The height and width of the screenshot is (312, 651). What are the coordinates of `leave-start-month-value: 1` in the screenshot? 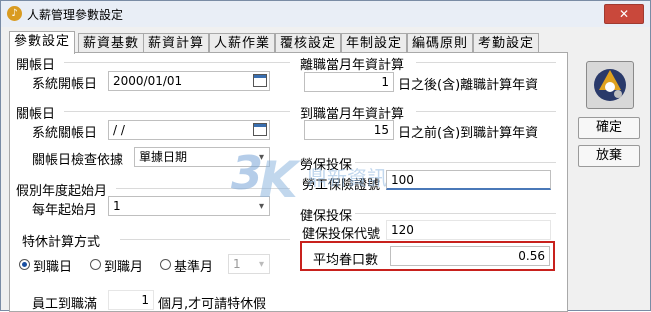 It's located at (117, 206).